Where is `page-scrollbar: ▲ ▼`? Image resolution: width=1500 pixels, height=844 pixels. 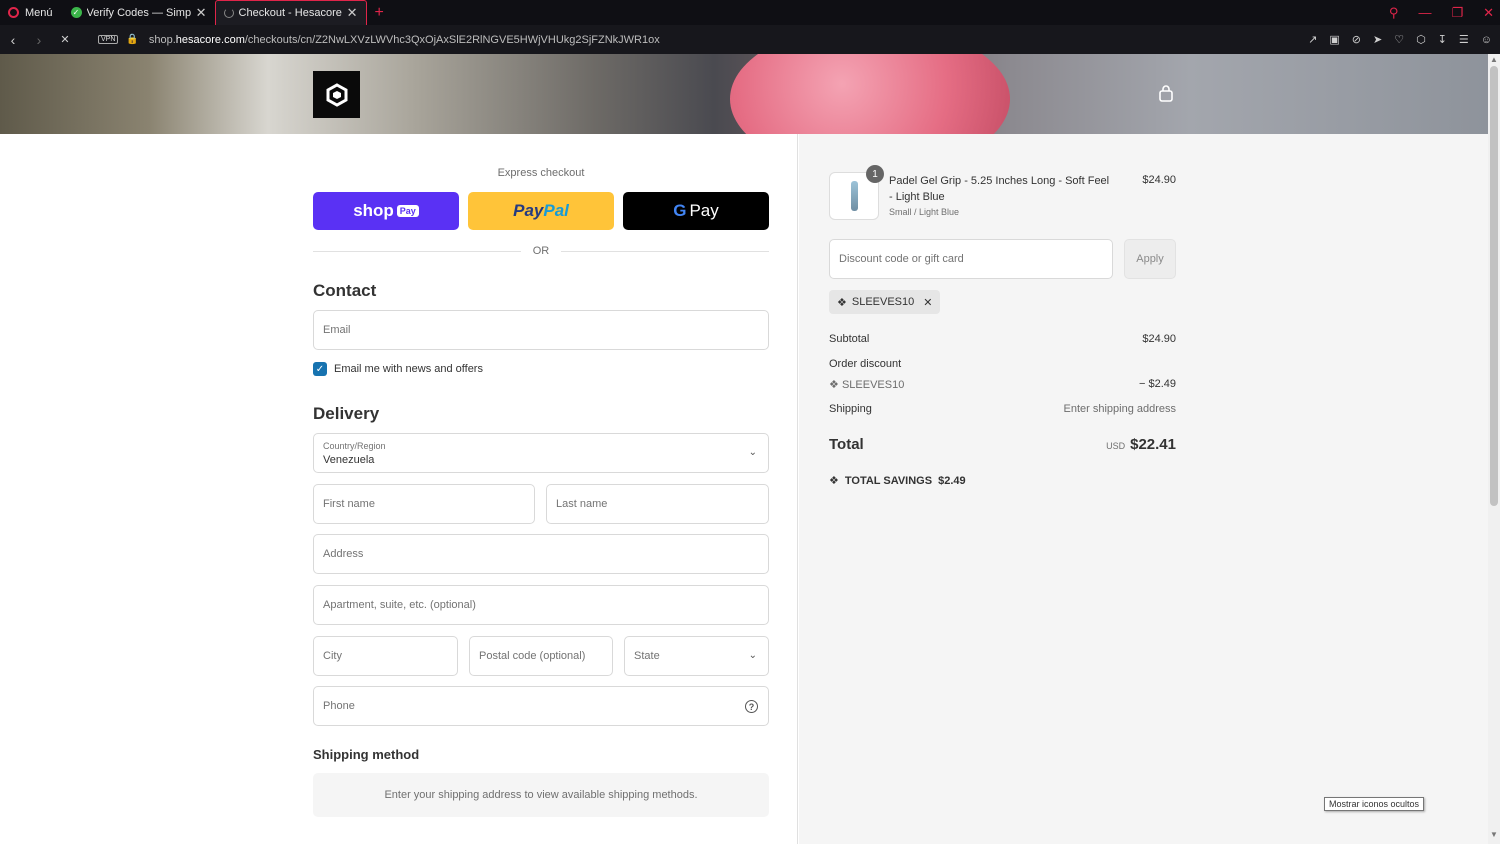 page-scrollbar: ▲ ▼ is located at coordinates (1494, 449).